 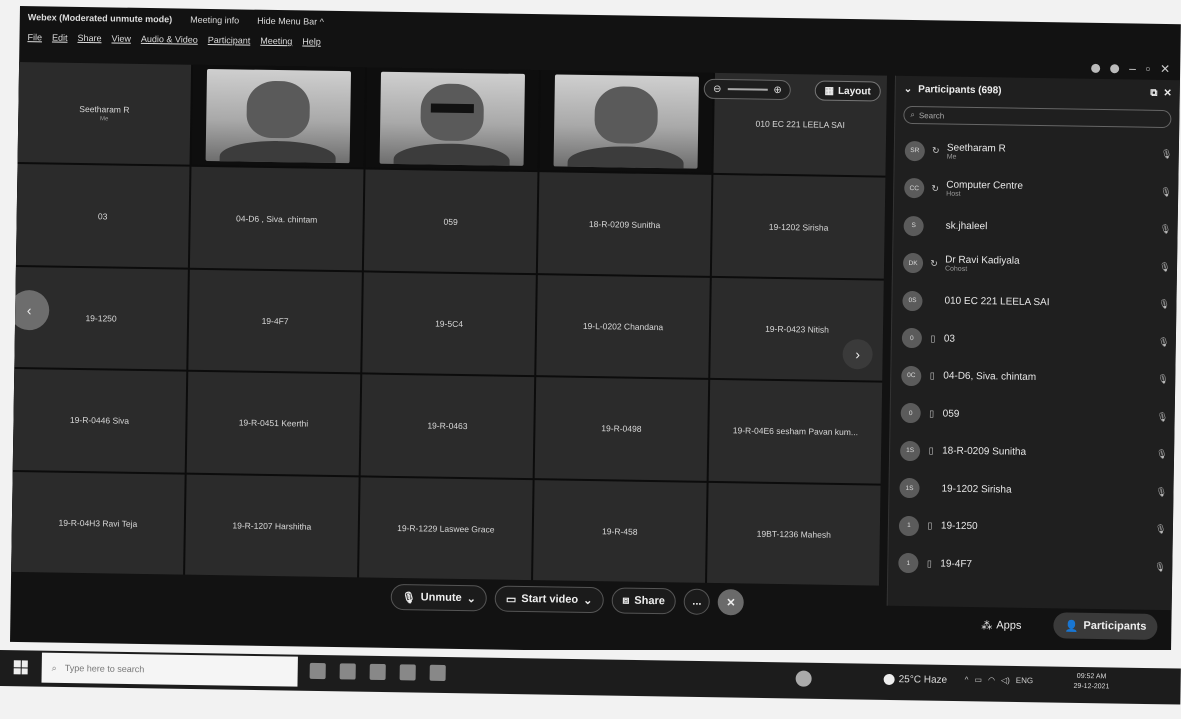 What do you see at coordinates (847, 91) in the screenshot?
I see `layout-button: ▦ Layout` at bounding box center [847, 91].